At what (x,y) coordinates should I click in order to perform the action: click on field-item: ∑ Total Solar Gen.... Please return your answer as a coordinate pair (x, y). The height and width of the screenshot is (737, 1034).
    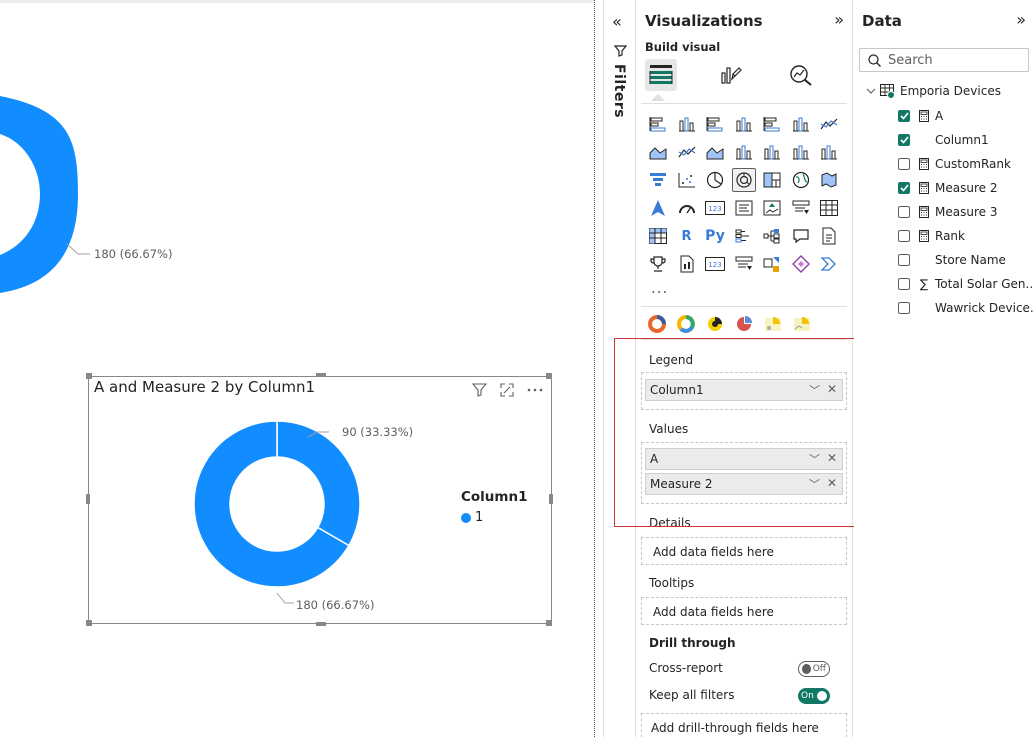
    Looking at the image, I should click on (966, 284).